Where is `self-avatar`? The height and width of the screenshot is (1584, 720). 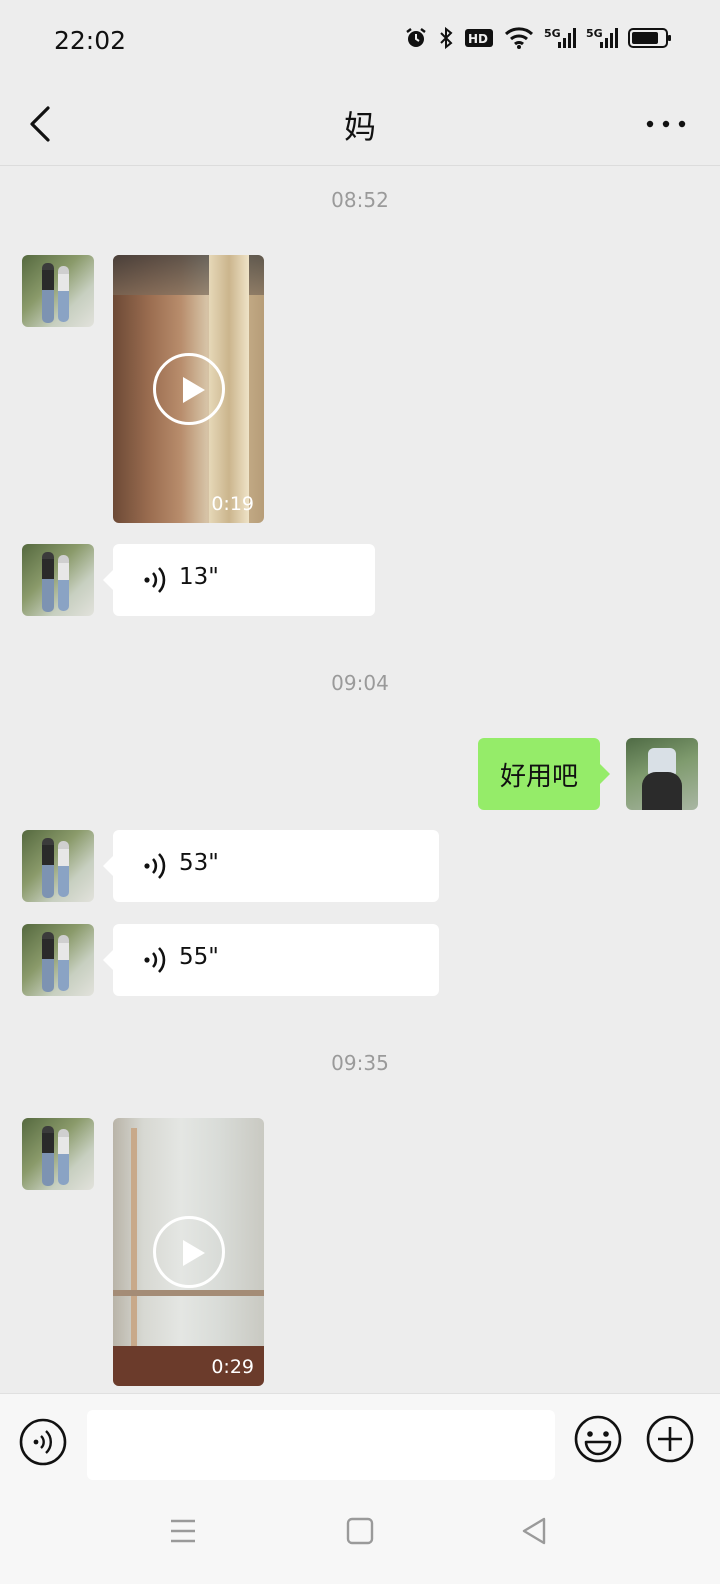
self-avatar is located at coordinates (662, 774).